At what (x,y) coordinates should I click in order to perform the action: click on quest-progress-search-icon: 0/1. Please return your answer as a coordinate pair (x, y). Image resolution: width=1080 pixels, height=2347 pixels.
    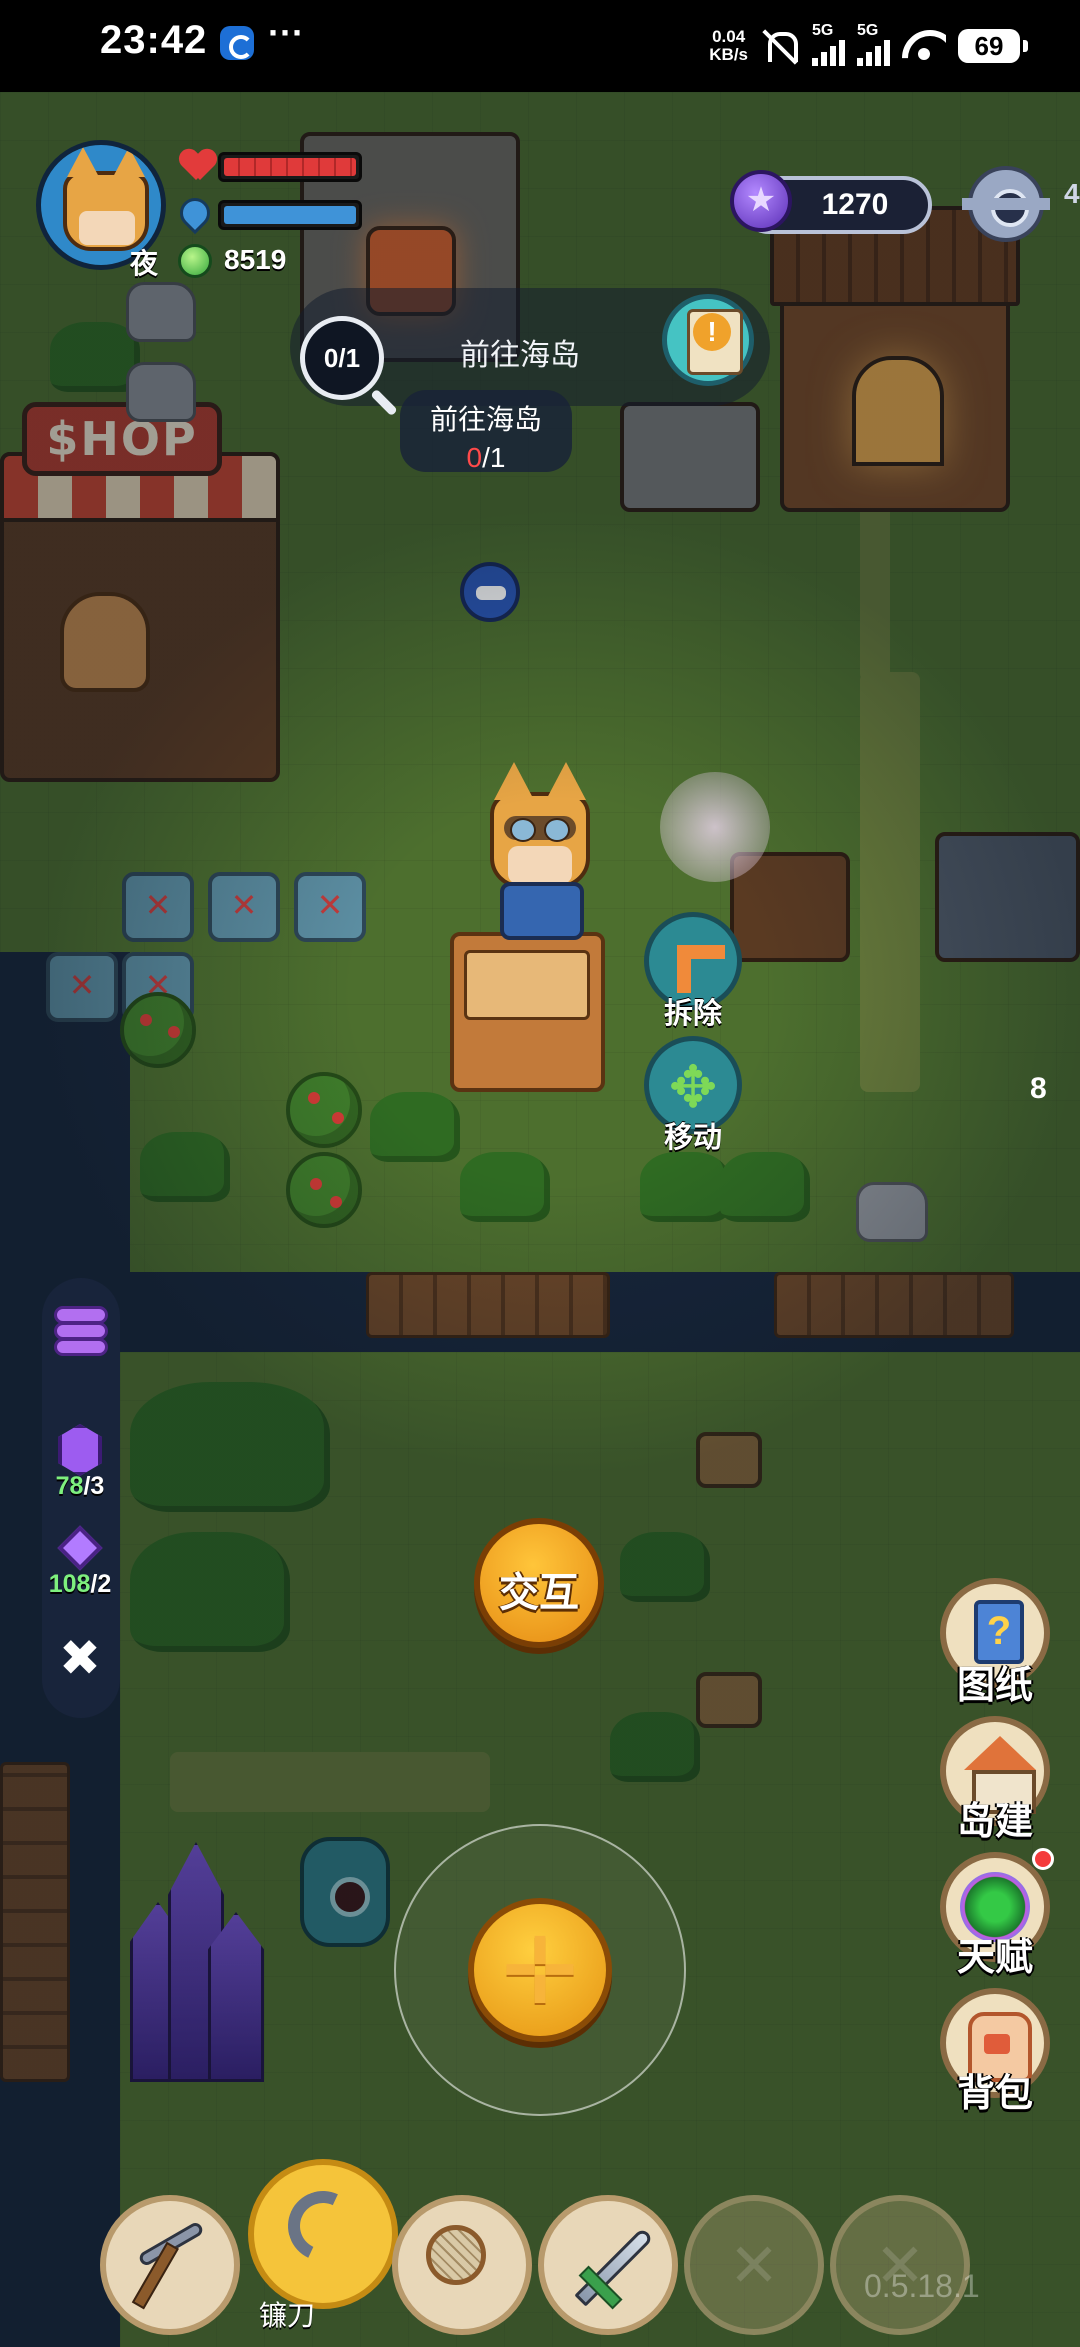
    Looking at the image, I should click on (342, 358).